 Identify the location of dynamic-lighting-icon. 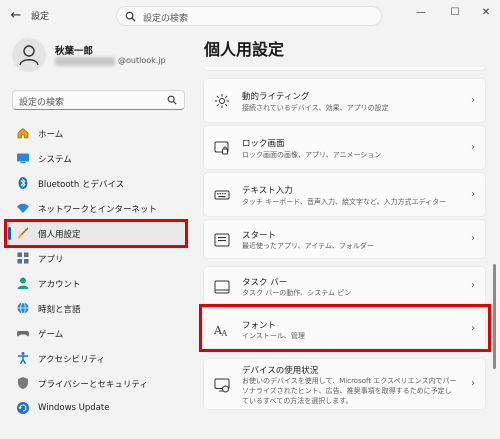
(222, 101).